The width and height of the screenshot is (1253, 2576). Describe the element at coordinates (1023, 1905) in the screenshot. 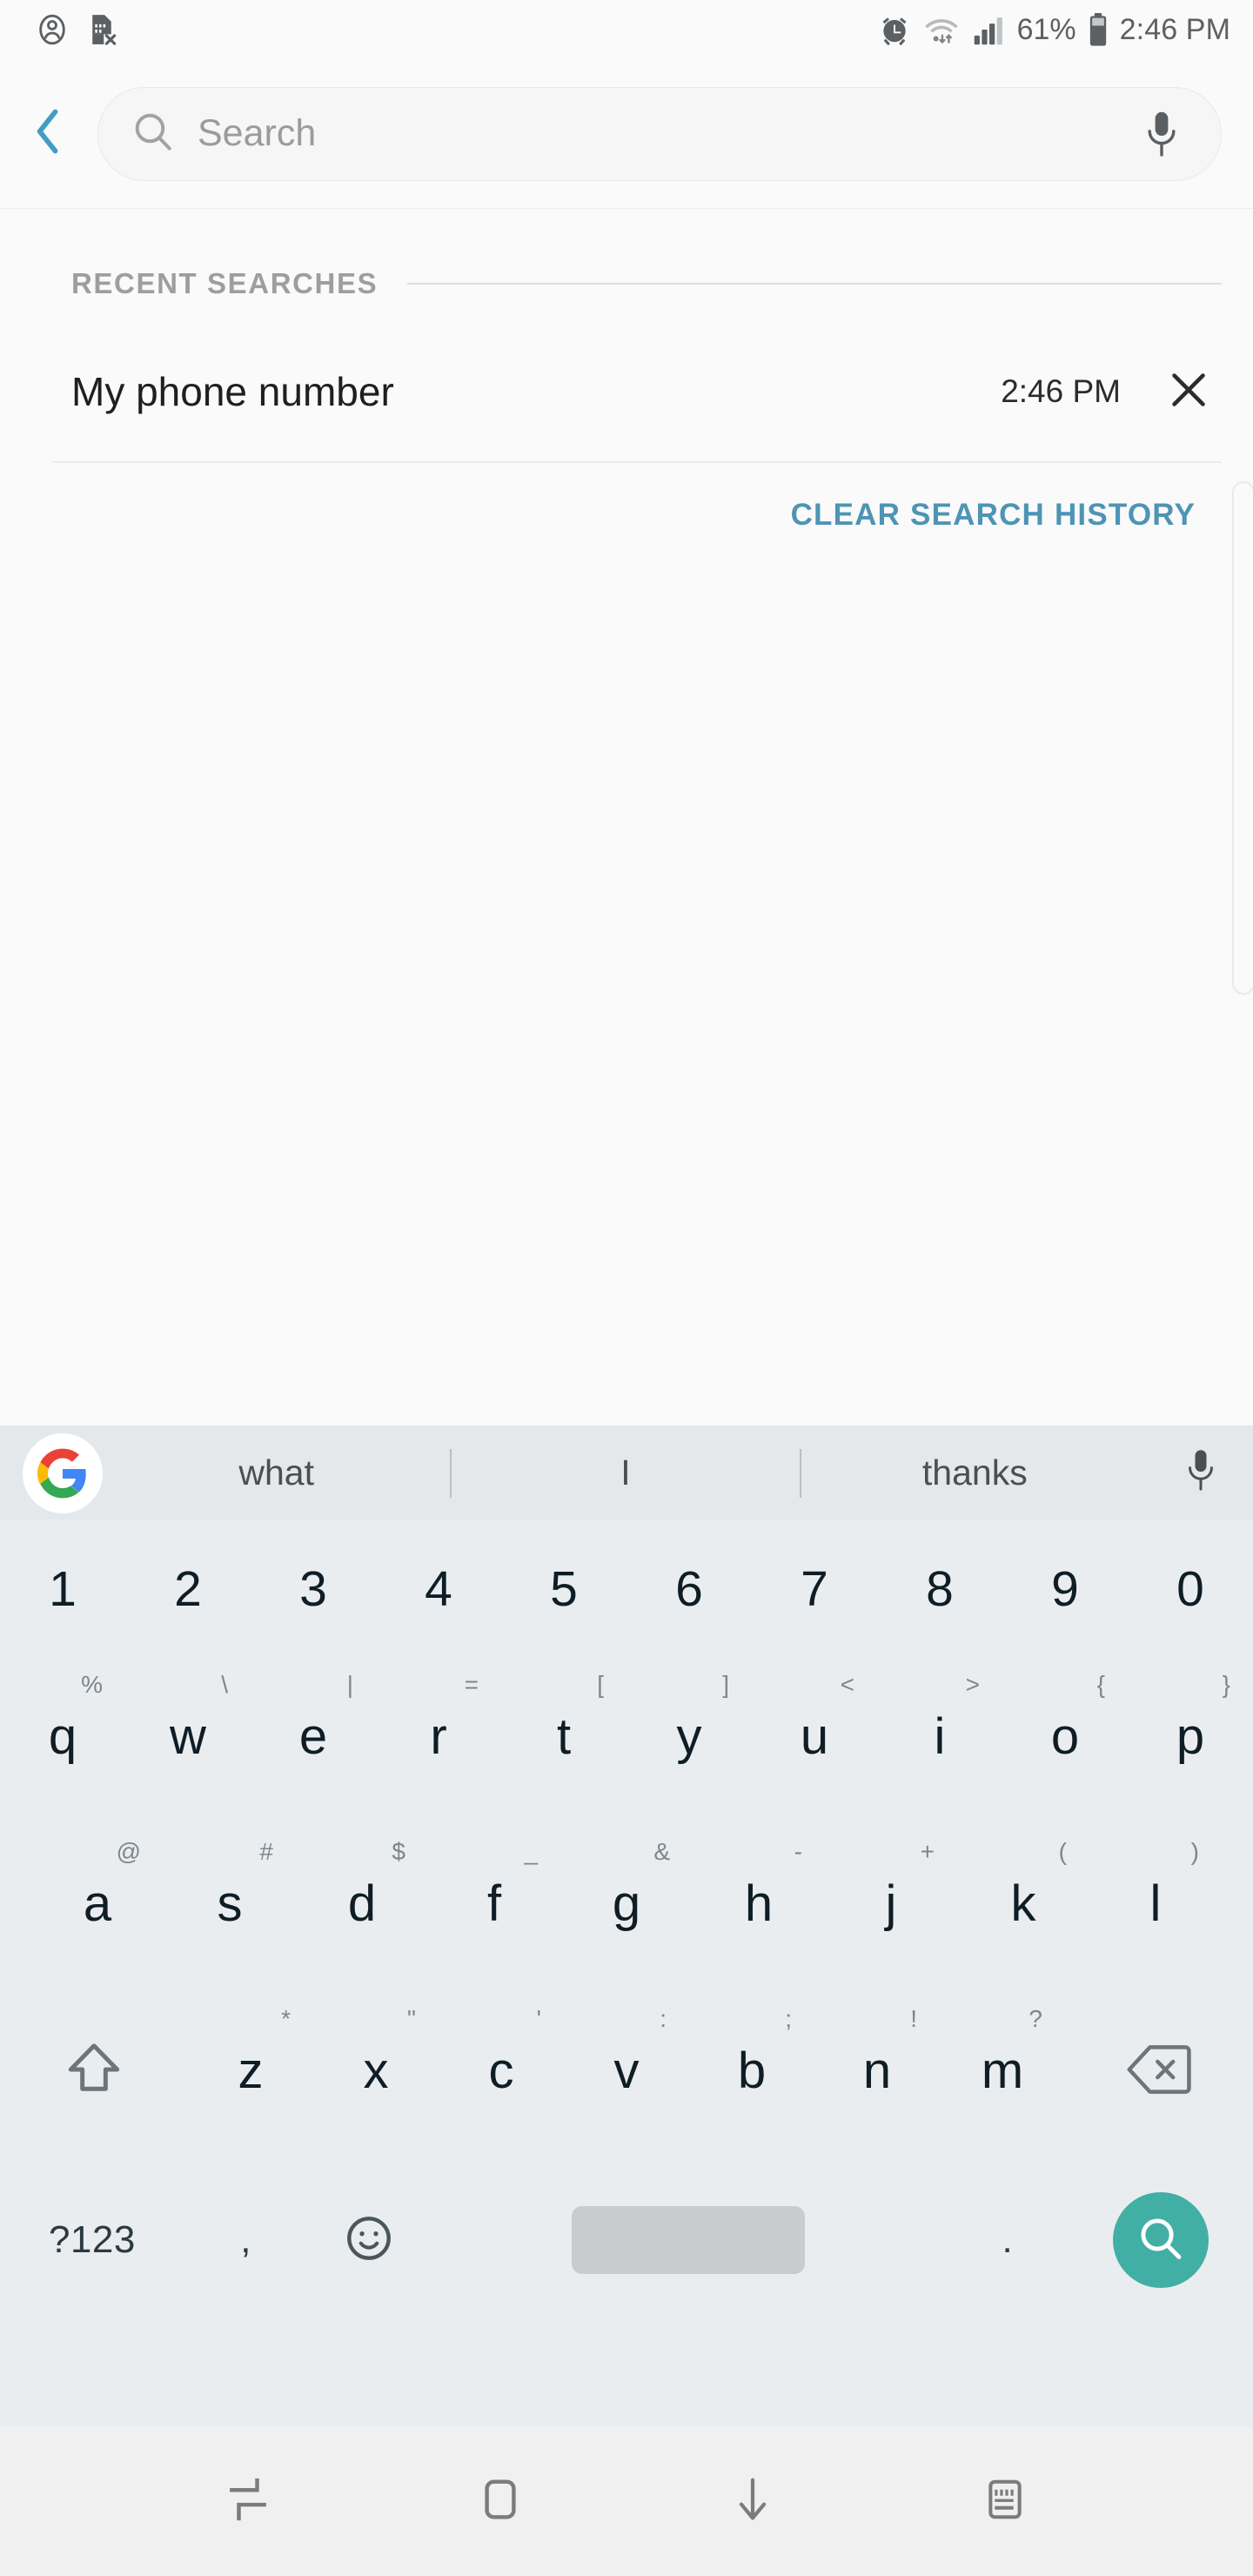

I see `key-k: k(` at that location.